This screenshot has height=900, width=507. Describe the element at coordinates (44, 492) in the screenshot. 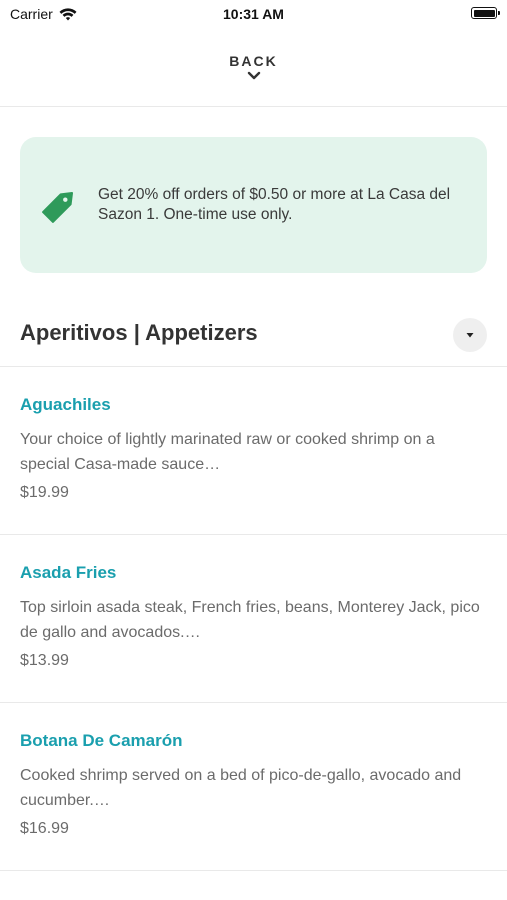

I see `item-price: $19.99` at that location.